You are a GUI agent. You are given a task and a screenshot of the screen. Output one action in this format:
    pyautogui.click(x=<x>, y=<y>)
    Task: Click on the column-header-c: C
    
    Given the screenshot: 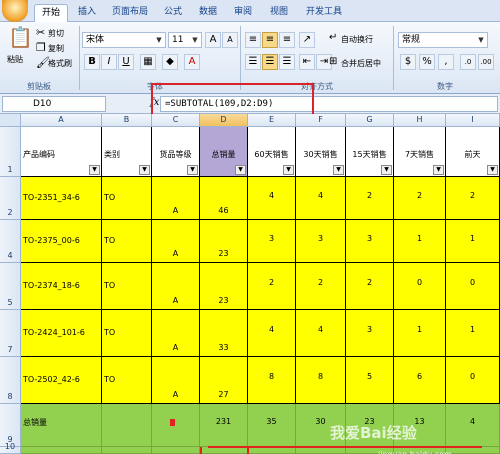 What is the action you would take?
    pyautogui.click(x=176, y=120)
    